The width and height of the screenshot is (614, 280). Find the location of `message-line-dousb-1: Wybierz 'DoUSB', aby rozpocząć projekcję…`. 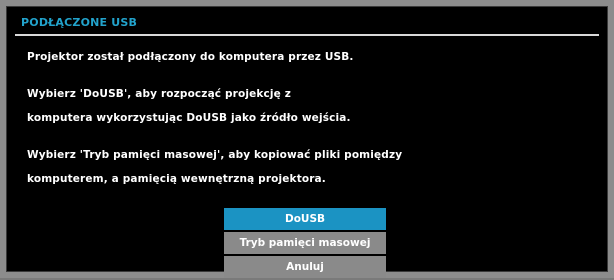

message-line-dousb-1: Wybierz 'DoUSB', aby rozpocząć projekcję… is located at coordinates (159, 94).